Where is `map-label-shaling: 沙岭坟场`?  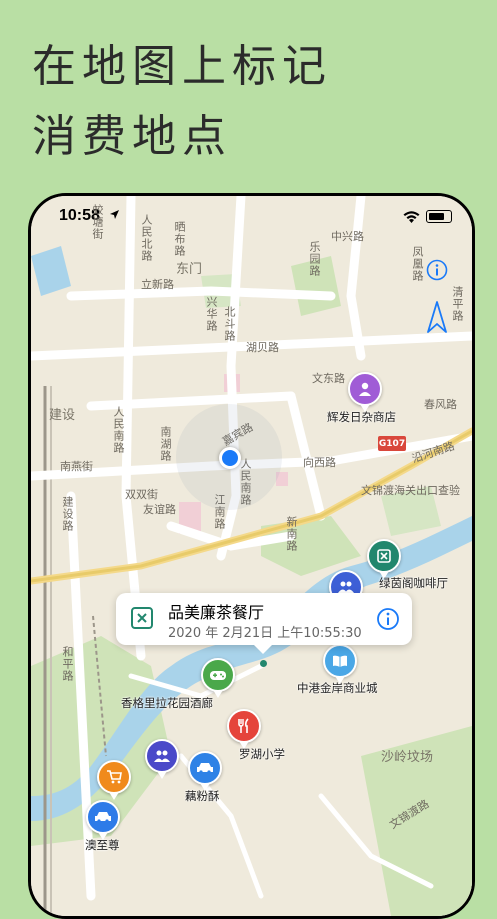 map-label-shaling: 沙岭坟场 is located at coordinates (407, 757).